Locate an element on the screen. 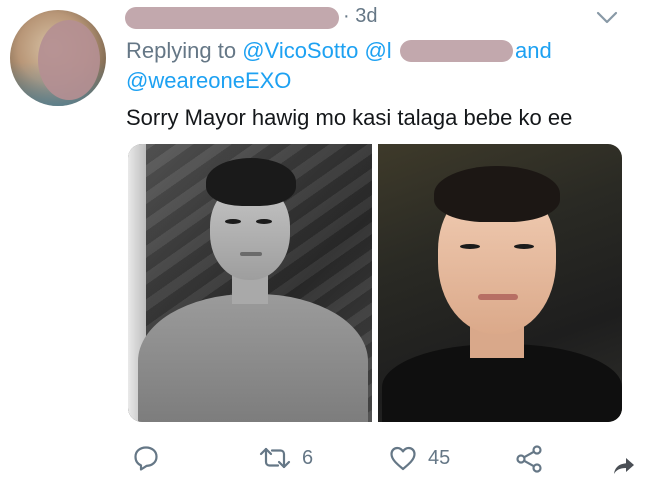 The image size is (649, 497). tweet-timestamp: · 3d is located at coordinates (360, 16).